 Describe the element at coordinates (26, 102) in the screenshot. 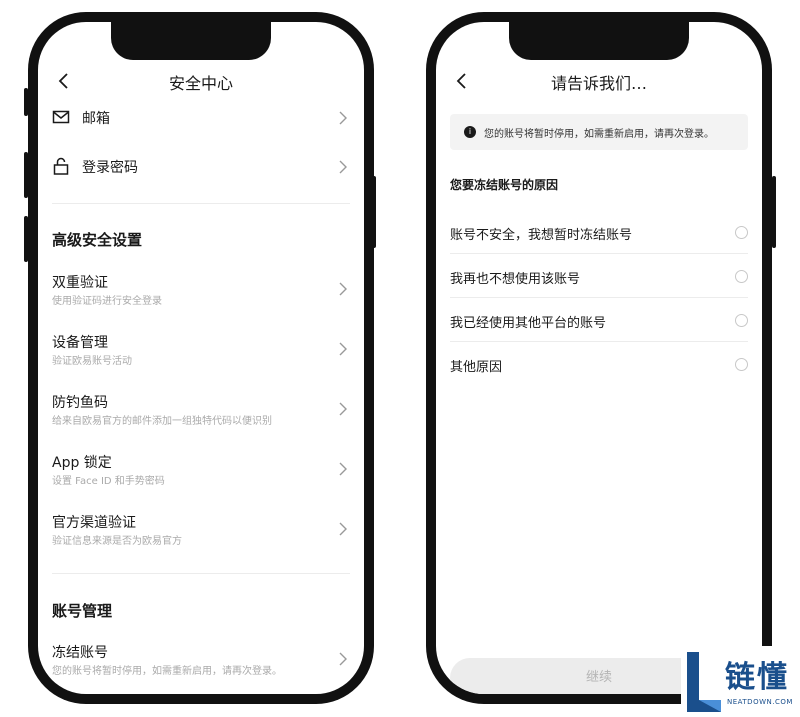

I see `mute-switch` at that location.